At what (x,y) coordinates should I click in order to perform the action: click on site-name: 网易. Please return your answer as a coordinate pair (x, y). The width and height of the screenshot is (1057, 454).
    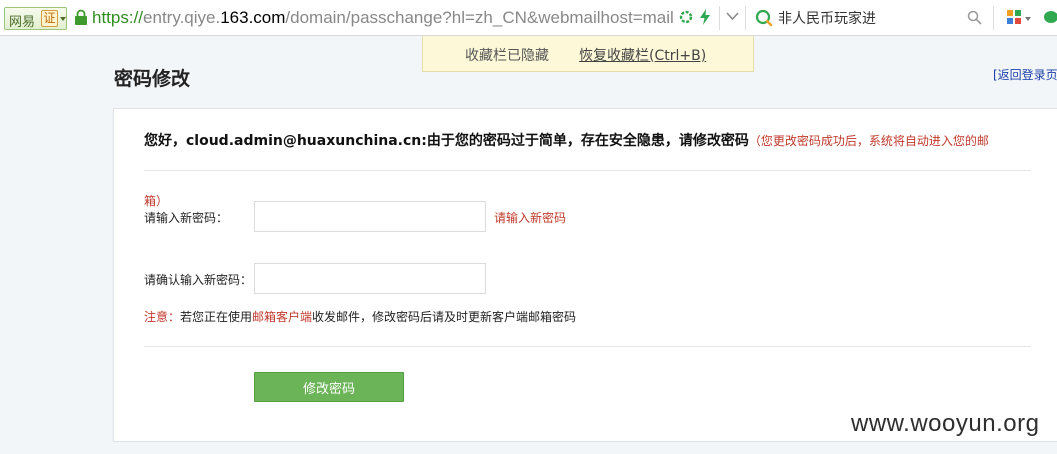
    Looking at the image, I should click on (22, 22).